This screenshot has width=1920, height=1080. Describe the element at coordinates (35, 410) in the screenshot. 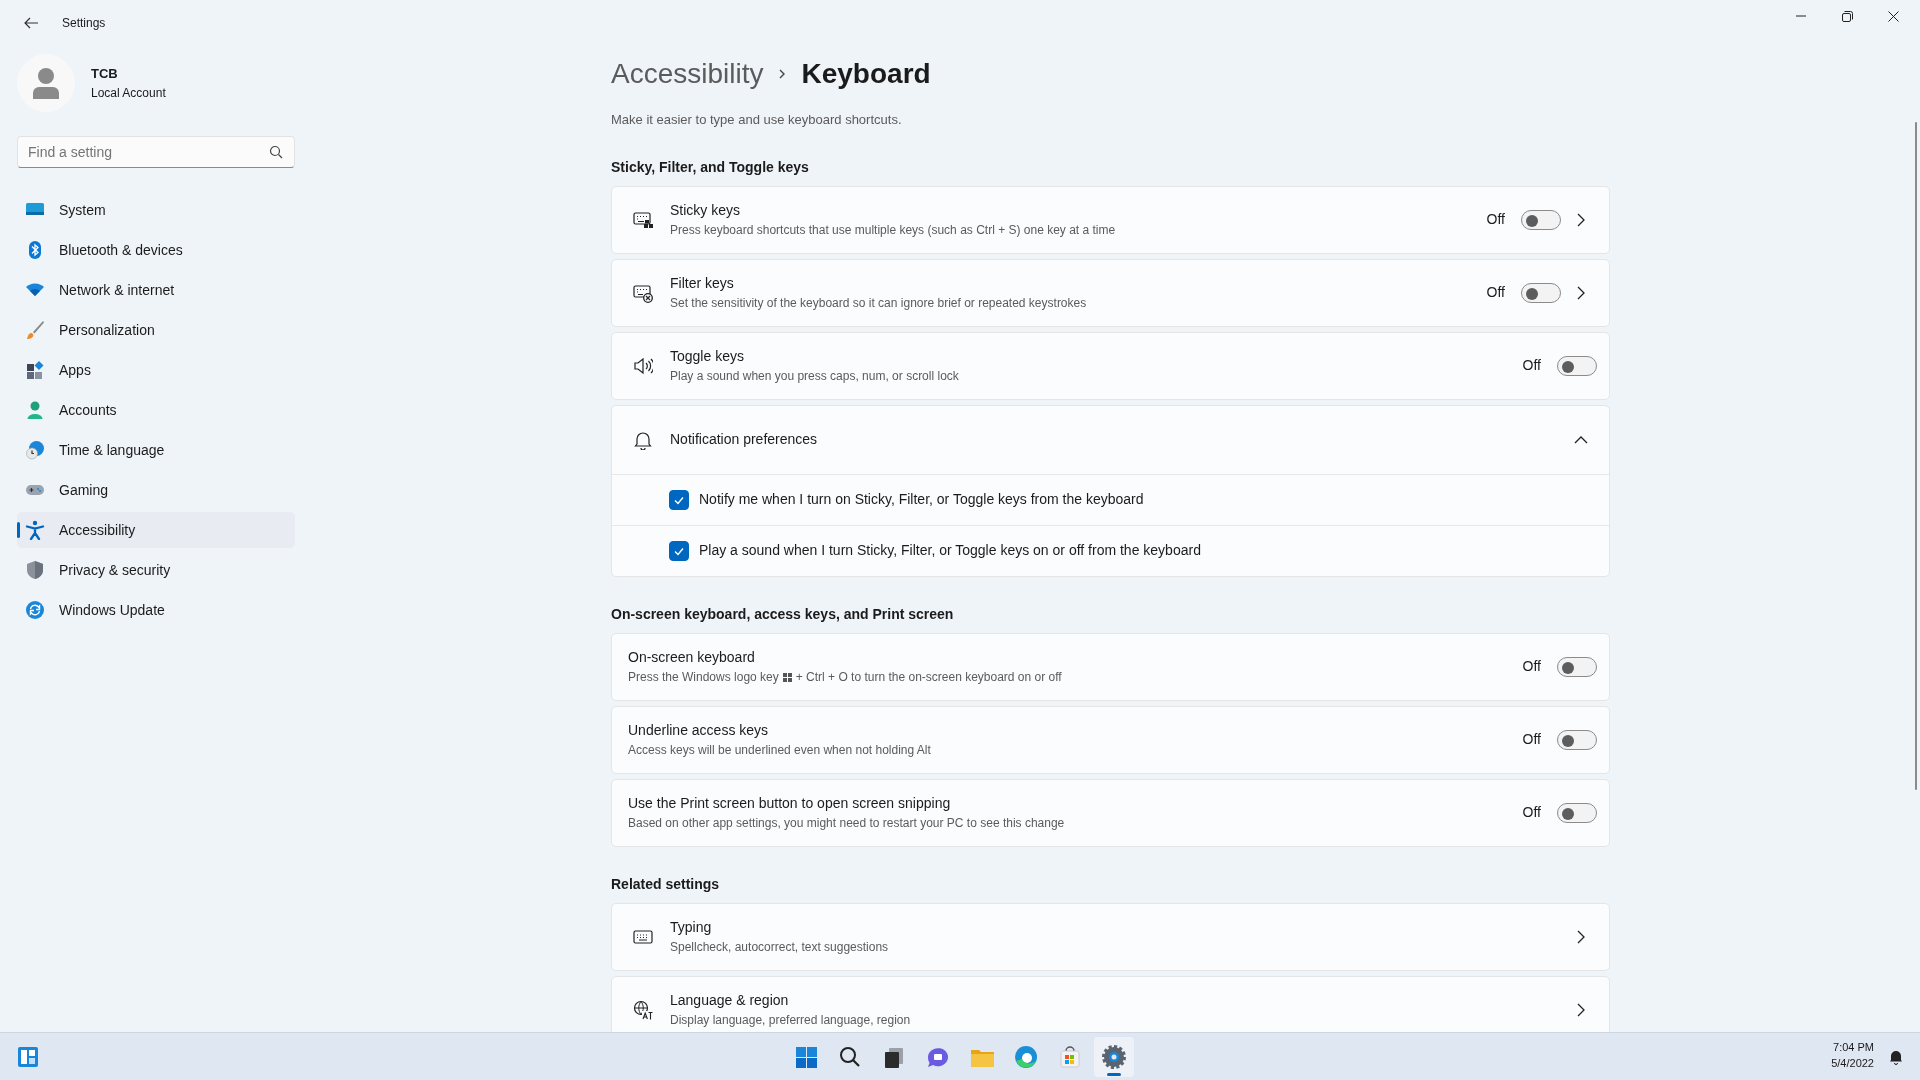

I see `person-icon` at that location.